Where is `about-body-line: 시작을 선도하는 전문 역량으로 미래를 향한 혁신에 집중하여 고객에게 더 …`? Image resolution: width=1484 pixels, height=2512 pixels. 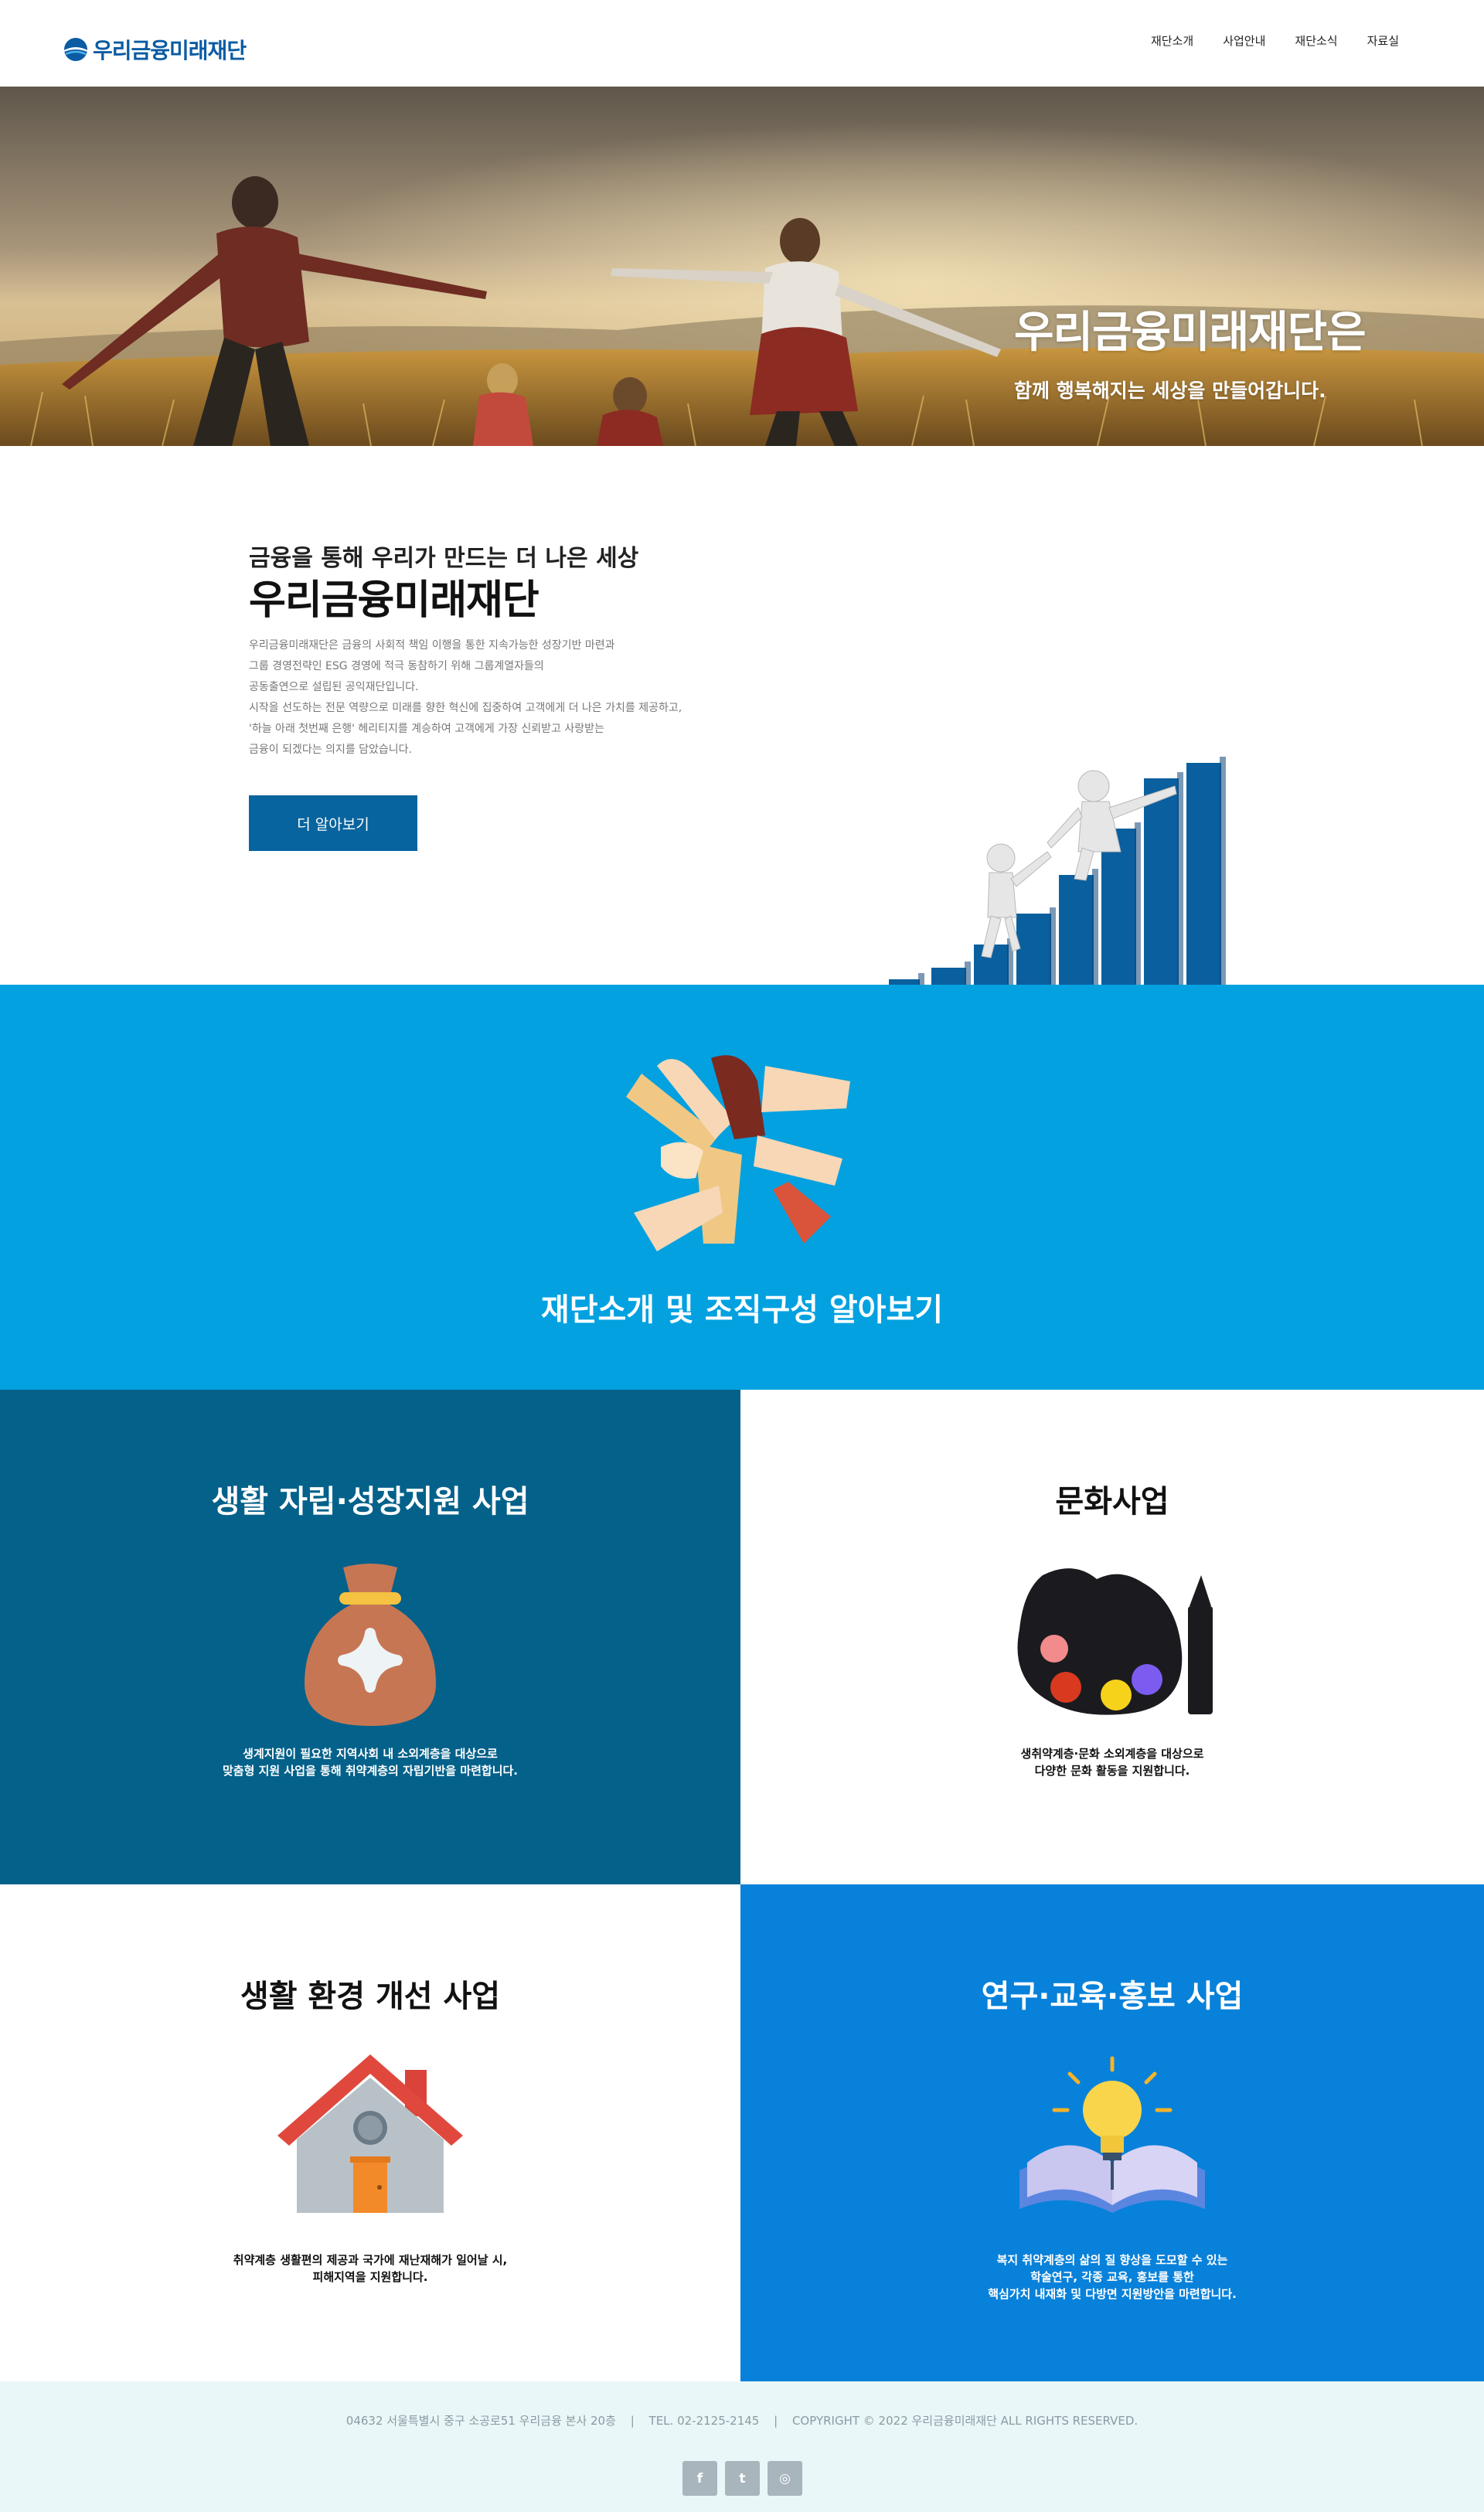
about-body-line: 시작을 선도하는 전문 역량으로 미래를 향한 혁신에 집중하여 고객에게 더 … is located at coordinates (465, 708).